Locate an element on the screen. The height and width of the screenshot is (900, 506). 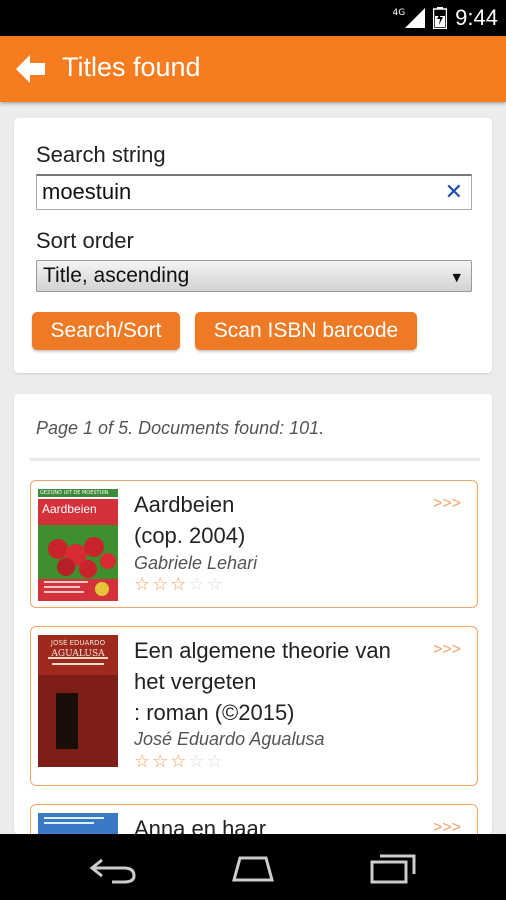
dropdown-arrow-icon: ▼ is located at coordinates (457, 277).